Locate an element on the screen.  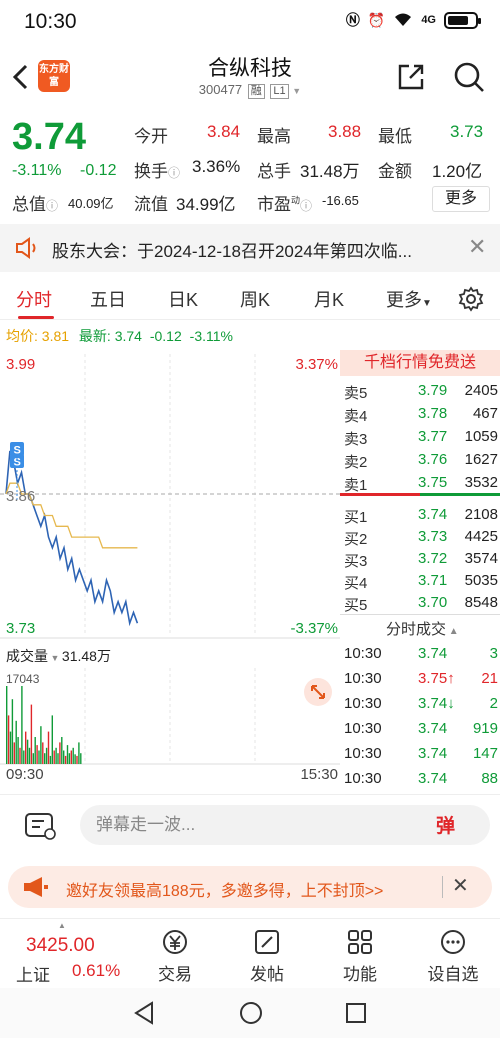
margin-tag: 融 is located at coordinates (256, 91).